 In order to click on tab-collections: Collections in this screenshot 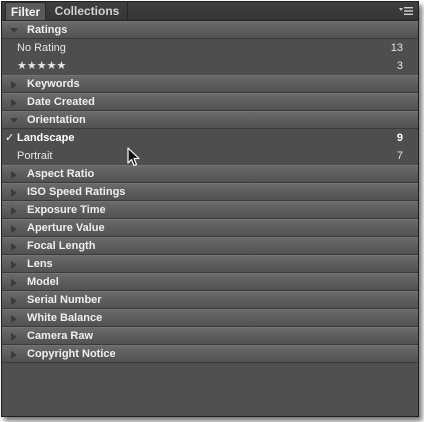, I will do `click(87, 11)`.